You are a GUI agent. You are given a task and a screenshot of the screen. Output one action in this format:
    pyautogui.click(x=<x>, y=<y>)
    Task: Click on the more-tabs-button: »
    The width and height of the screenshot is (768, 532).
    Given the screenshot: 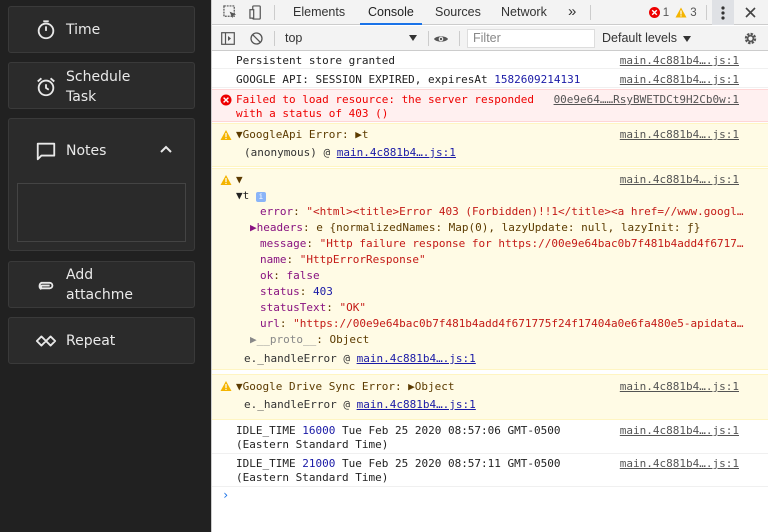 What is the action you would take?
    pyautogui.click(x=572, y=12)
    